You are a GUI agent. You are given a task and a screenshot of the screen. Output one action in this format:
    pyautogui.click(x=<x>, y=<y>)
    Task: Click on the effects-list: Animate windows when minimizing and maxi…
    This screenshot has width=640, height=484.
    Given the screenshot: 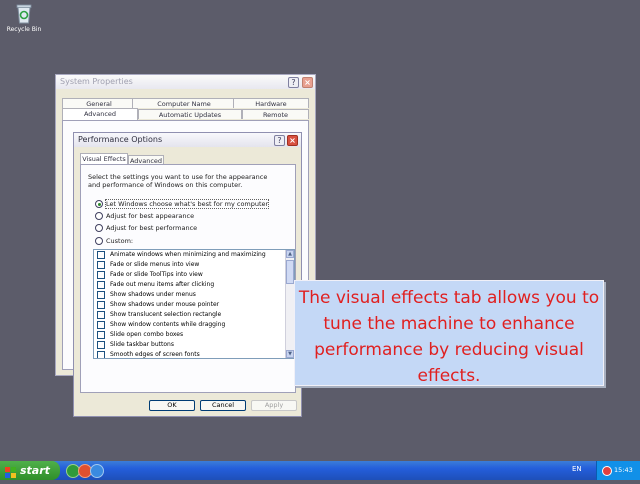 What is the action you would take?
    pyautogui.click(x=194, y=304)
    